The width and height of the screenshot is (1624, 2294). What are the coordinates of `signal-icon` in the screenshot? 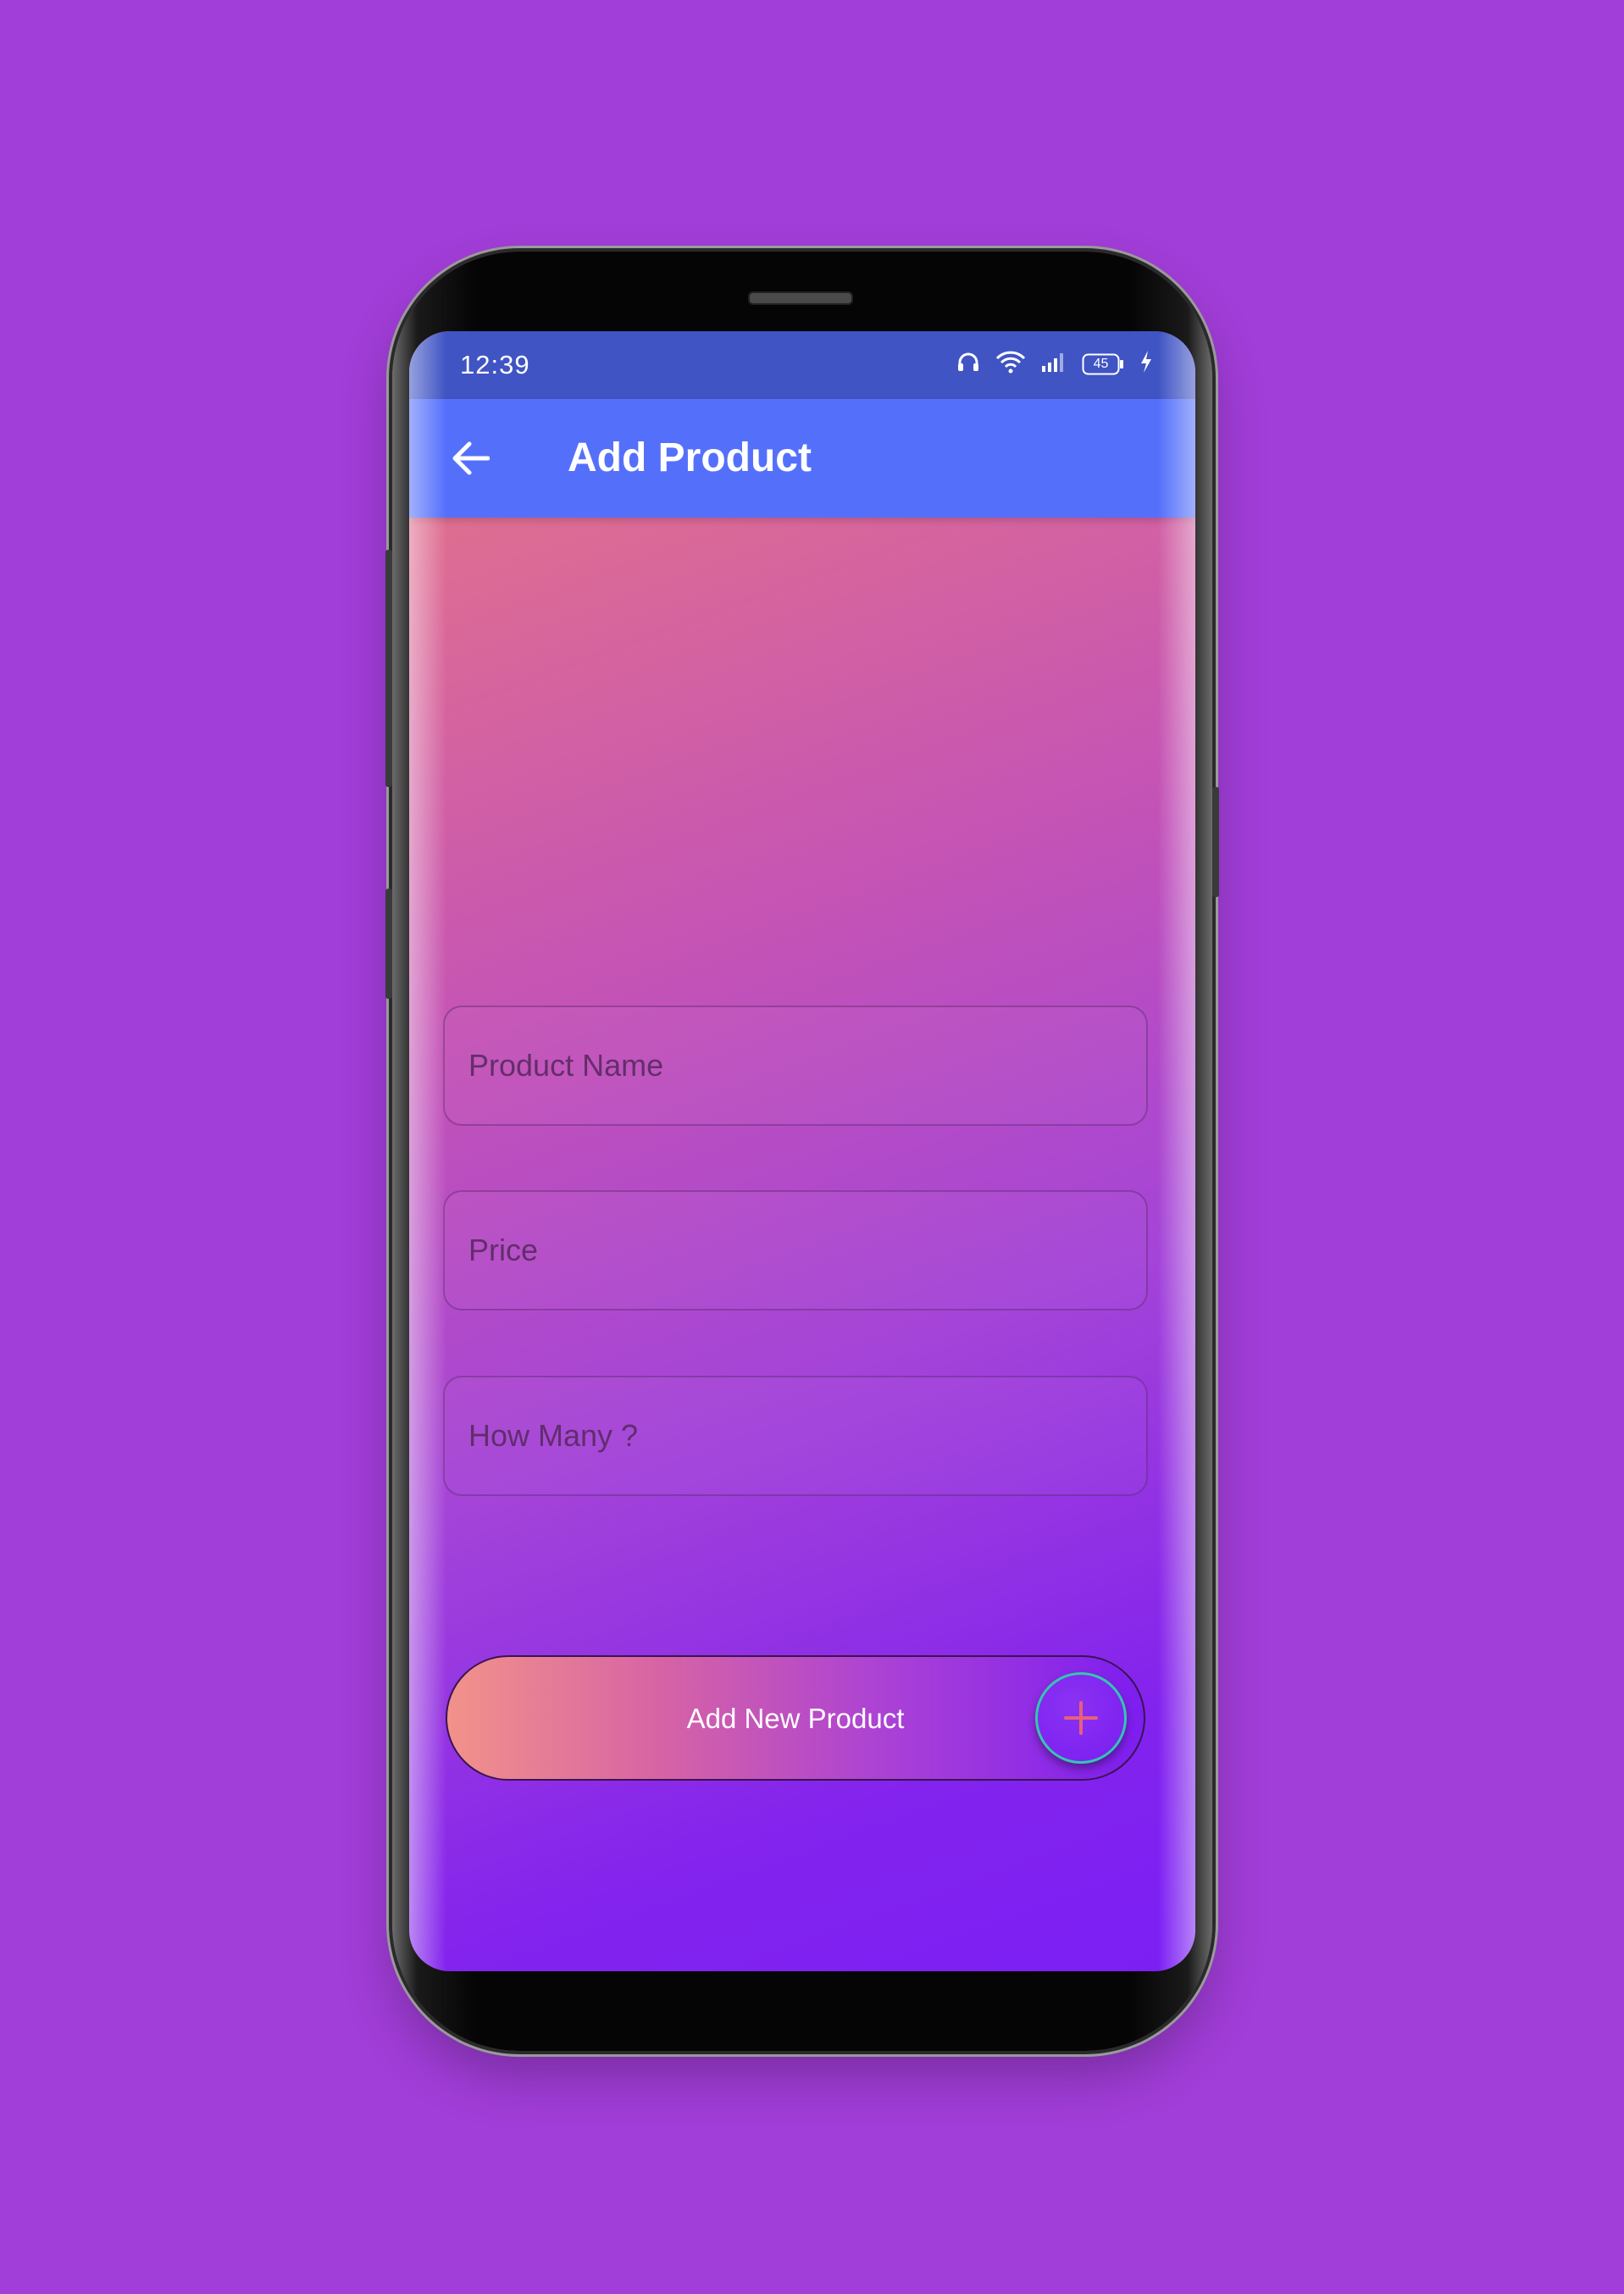 It's located at (1054, 364).